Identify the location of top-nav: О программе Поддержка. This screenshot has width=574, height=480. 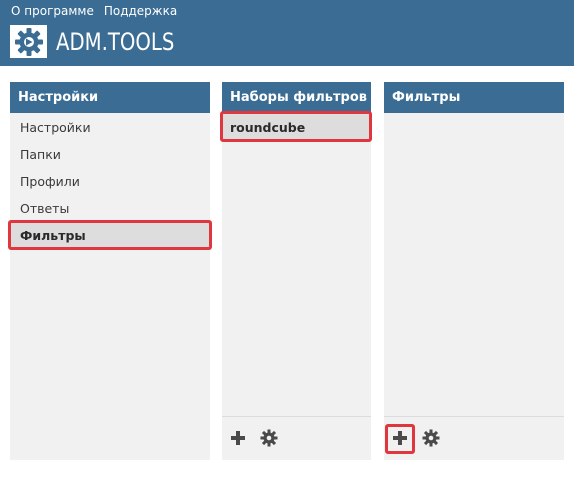
(94, 11).